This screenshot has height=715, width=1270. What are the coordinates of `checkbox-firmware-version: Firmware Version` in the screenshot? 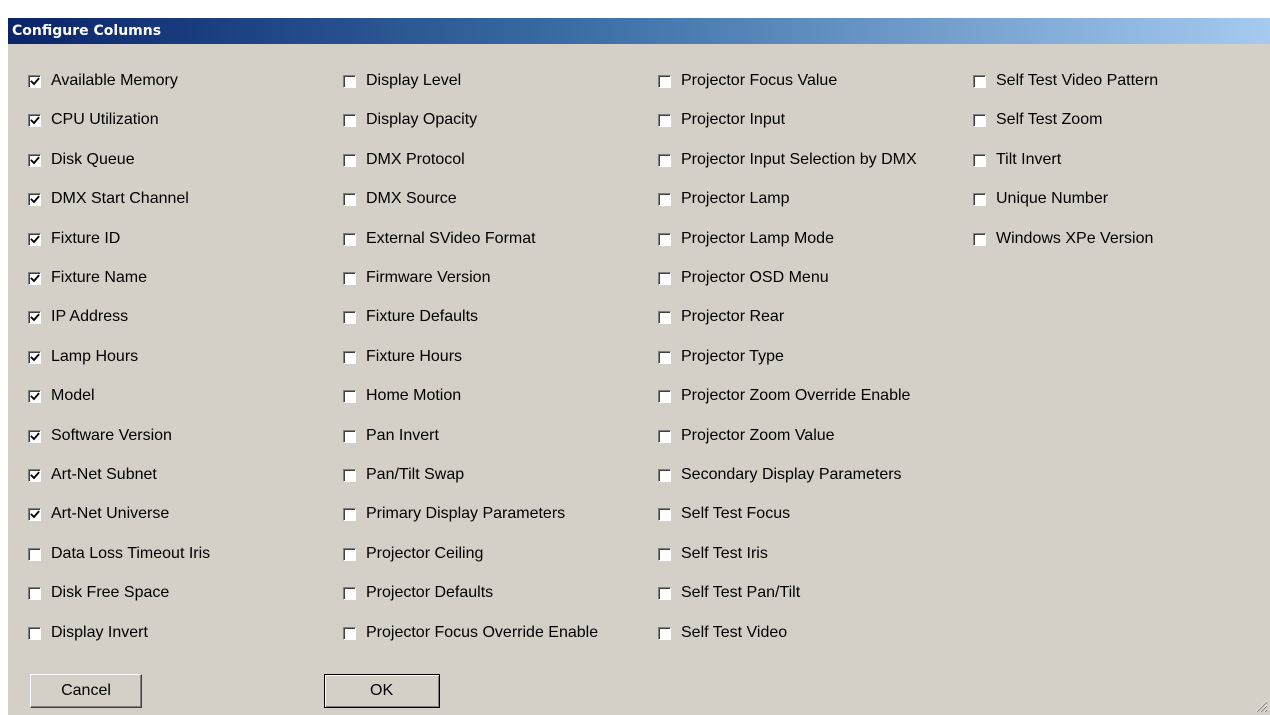 It's located at (416, 278).